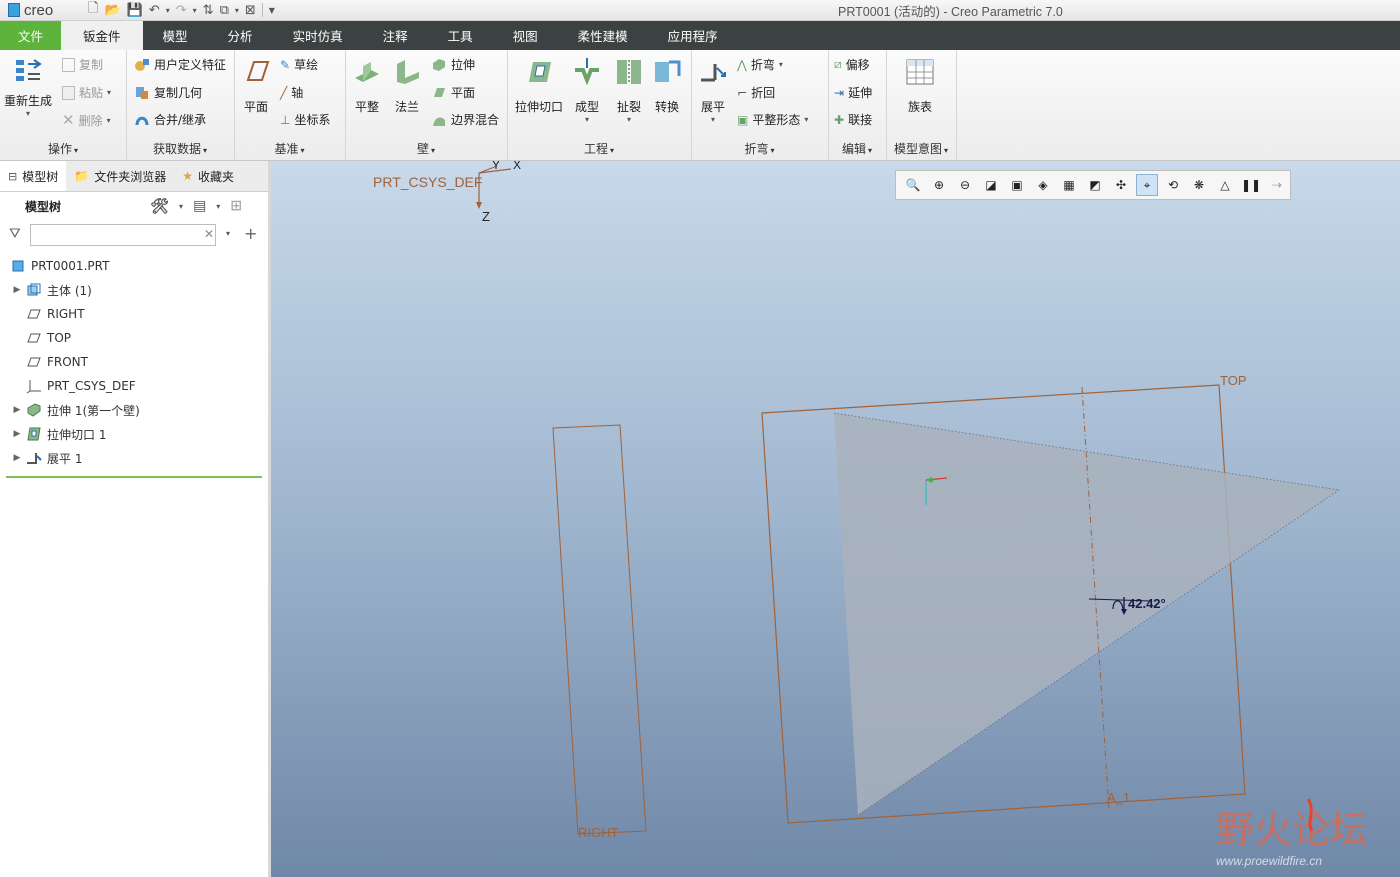 The height and width of the screenshot is (877, 1400). What do you see at coordinates (159, 206) in the screenshot?
I see `tree-settings-icon: 🛠` at bounding box center [159, 206].